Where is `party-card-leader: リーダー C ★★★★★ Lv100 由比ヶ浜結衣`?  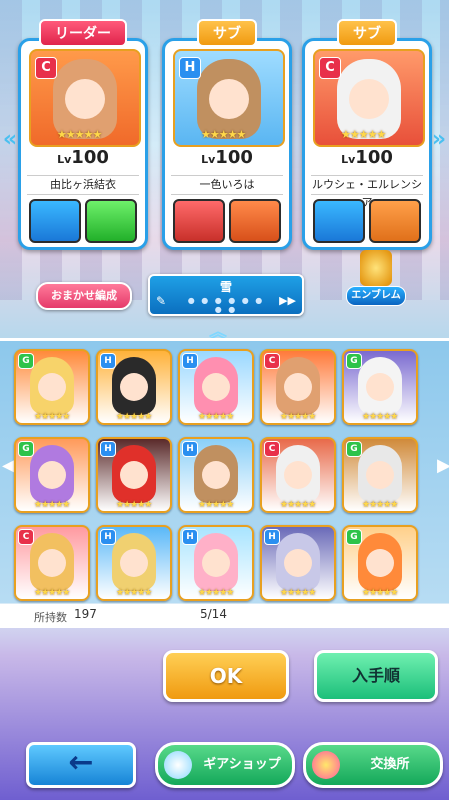 party-card-leader: リーダー C ★★★★★ Lv100 由比ヶ浜結衣 is located at coordinates (83, 134).